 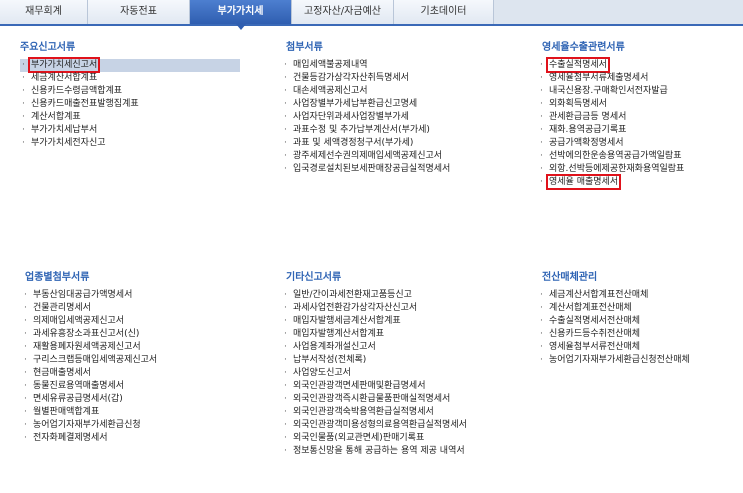 I want to click on menu-item-credit-card-receipt-summary: · 신용카드수령금액합계표, so click(x=130, y=91).